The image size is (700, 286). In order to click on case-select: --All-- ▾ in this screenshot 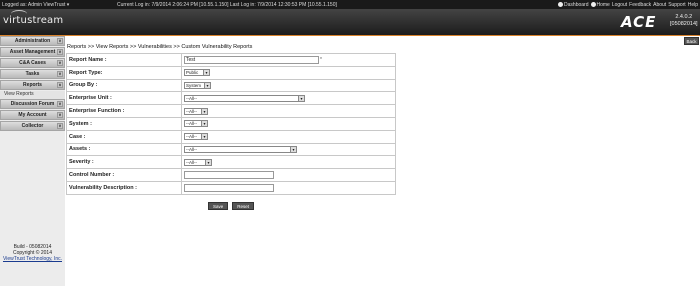, I will do `click(196, 137)`.